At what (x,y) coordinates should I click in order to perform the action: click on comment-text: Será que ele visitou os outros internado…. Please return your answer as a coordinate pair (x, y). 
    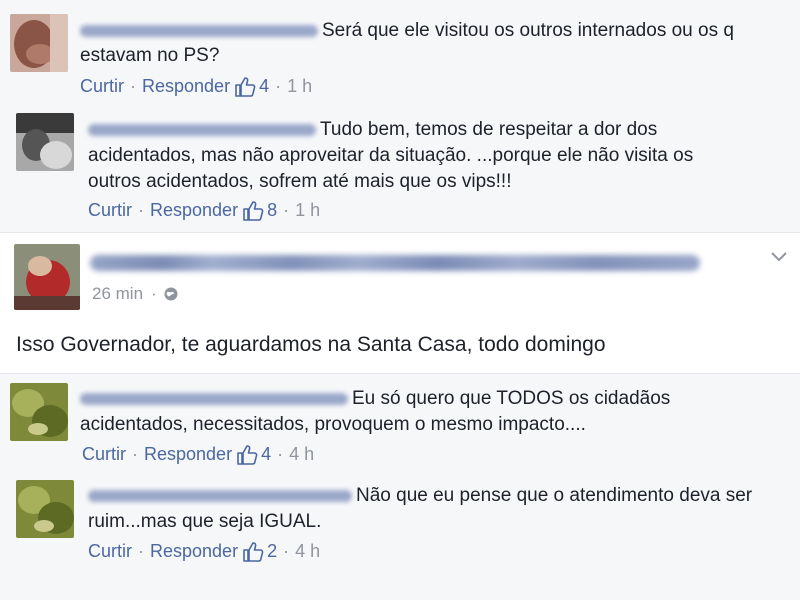
    Looking at the image, I should click on (407, 30).